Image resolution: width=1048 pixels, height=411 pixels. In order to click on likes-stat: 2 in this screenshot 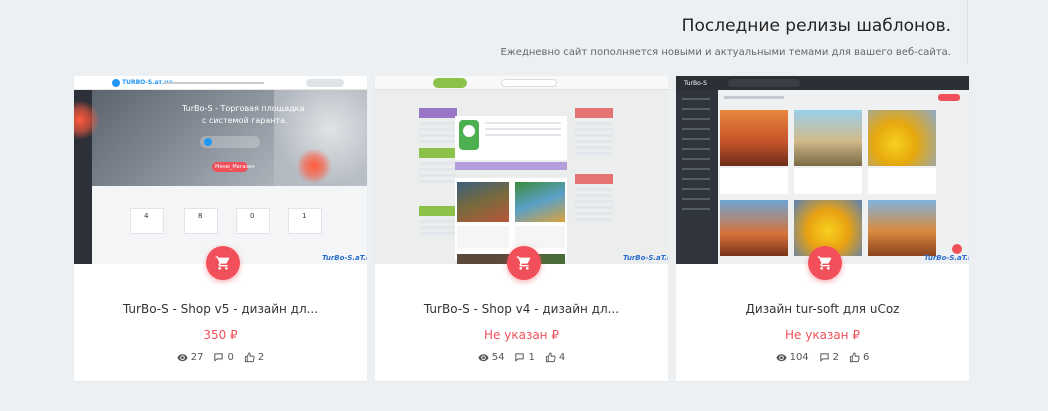, I will do `click(254, 357)`.